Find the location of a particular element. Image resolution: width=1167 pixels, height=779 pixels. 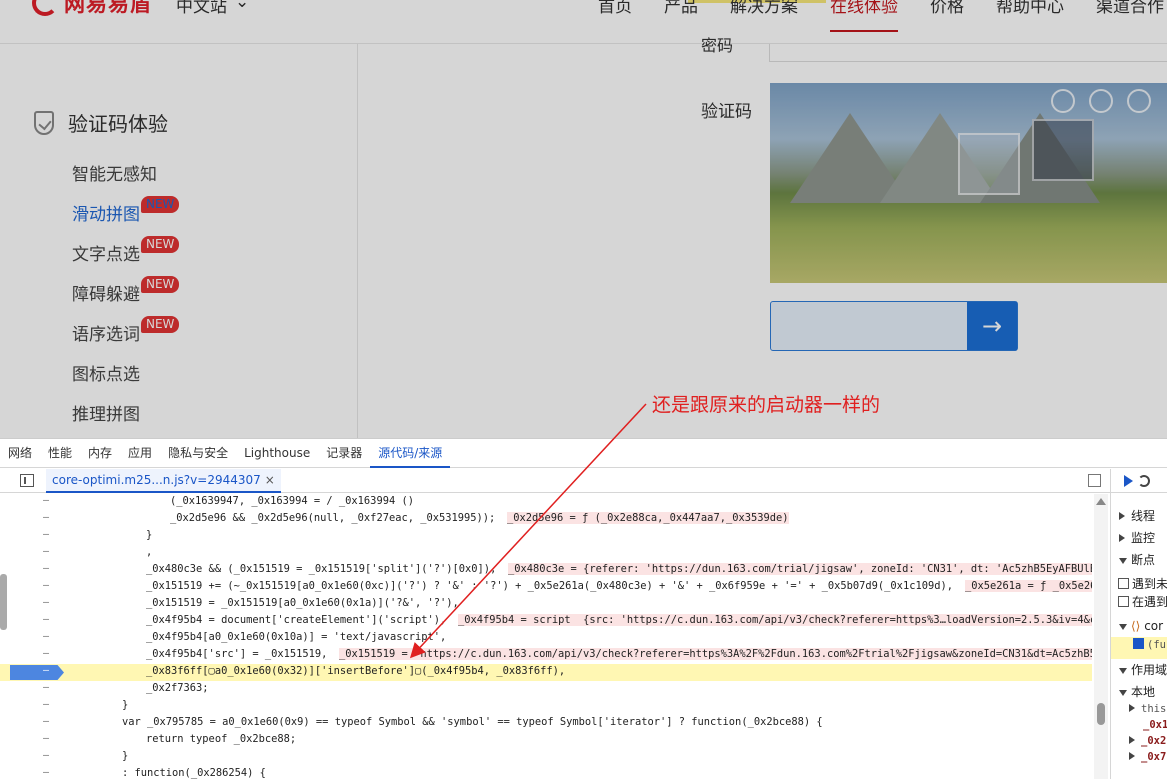

puzzle-piece-slot is located at coordinates (1063, 150).